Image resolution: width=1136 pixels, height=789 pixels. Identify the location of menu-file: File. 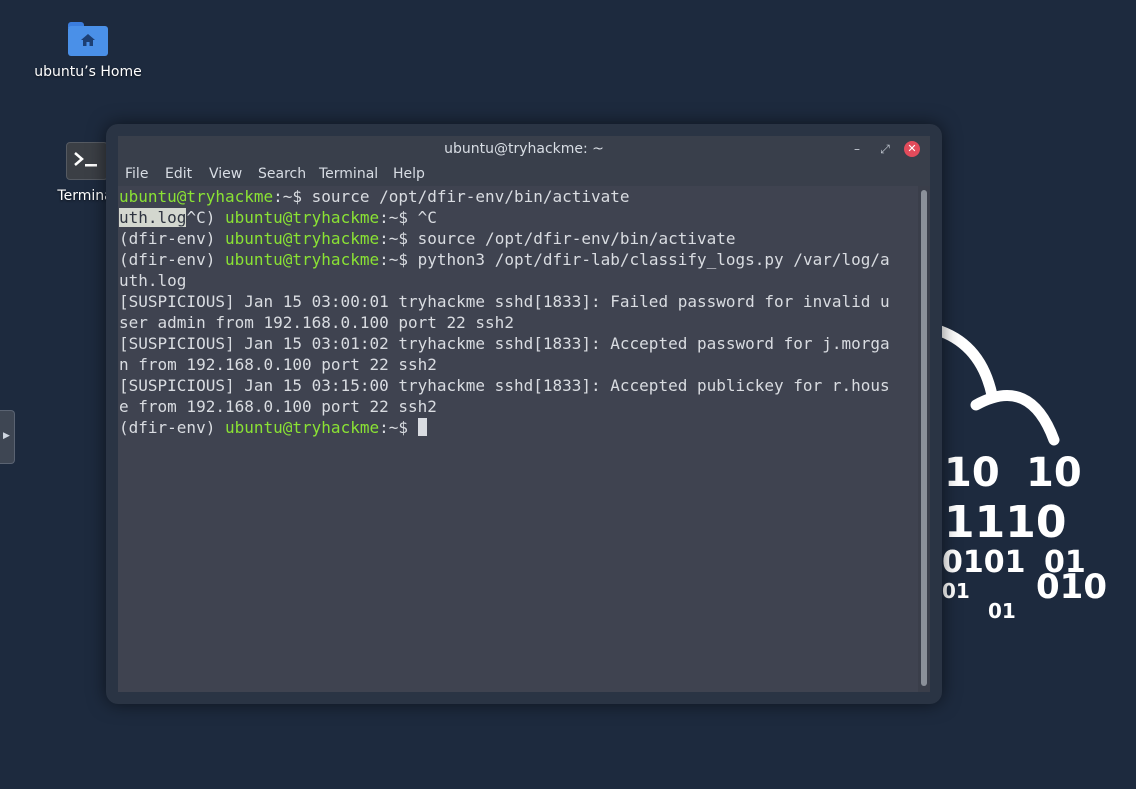
(136, 174).